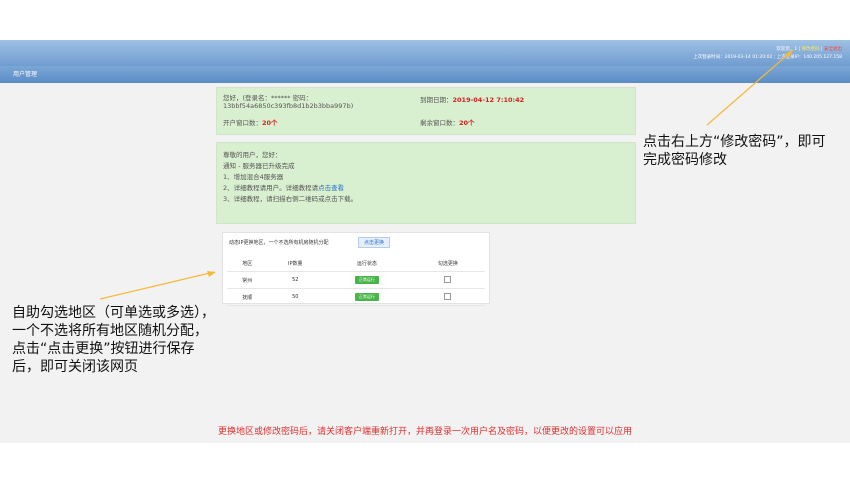 This screenshot has width=850, height=479. I want to click on arrow-head-left, so click(211, 274).